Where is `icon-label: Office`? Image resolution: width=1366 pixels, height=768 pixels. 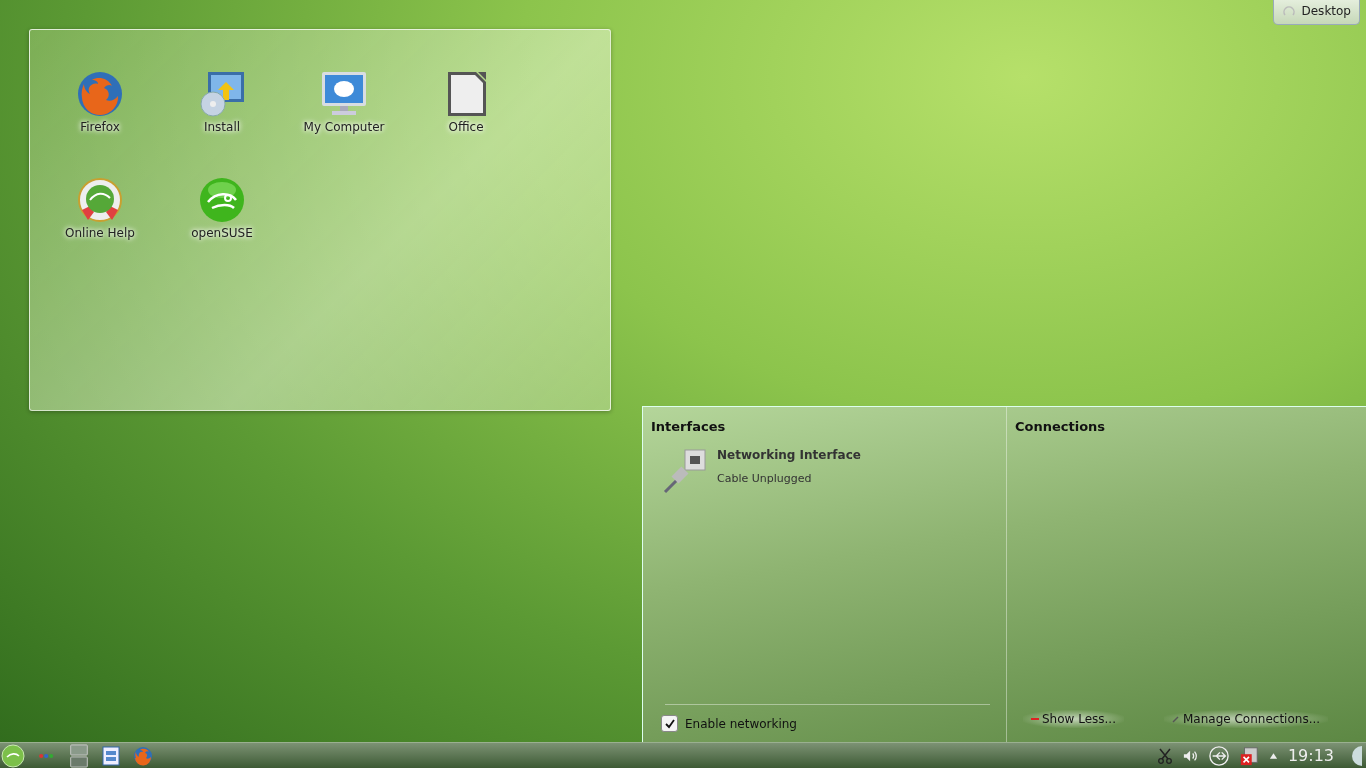 icon-label: Office is located at coordinates (466, 127).